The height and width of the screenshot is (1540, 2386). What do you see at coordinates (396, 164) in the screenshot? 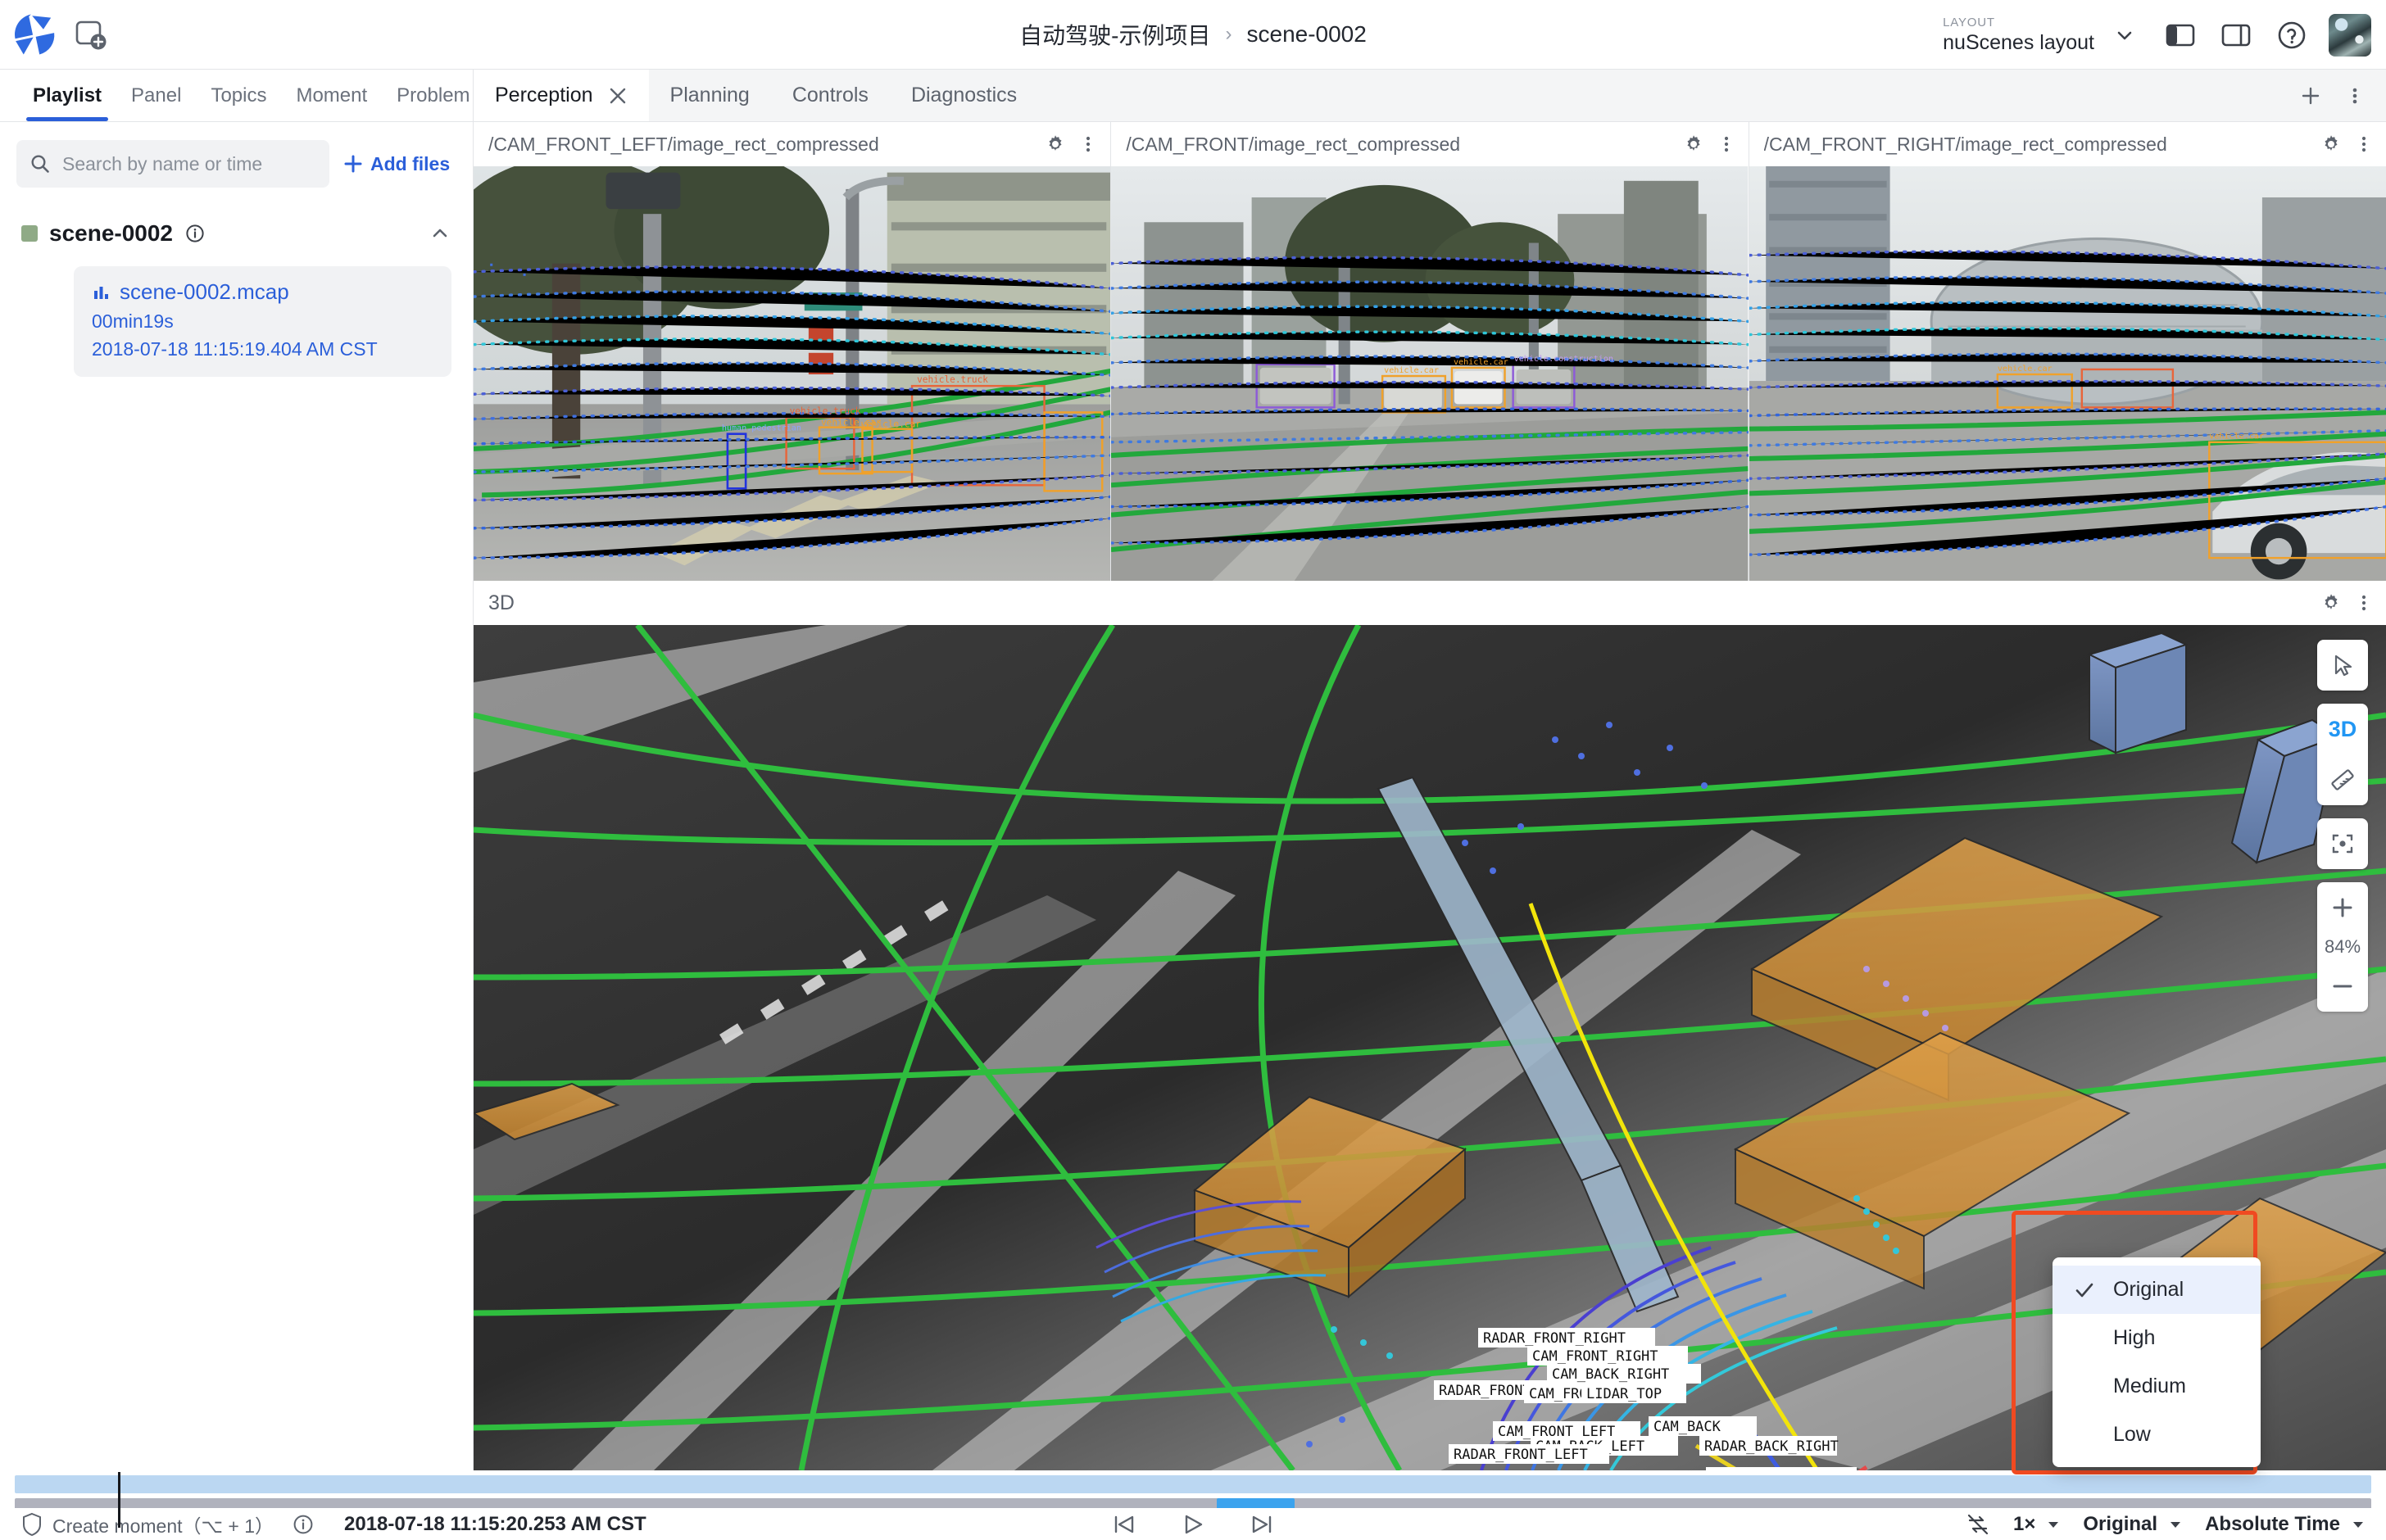
I see `add-files-button: Add files` at bounding box center [396, 164].